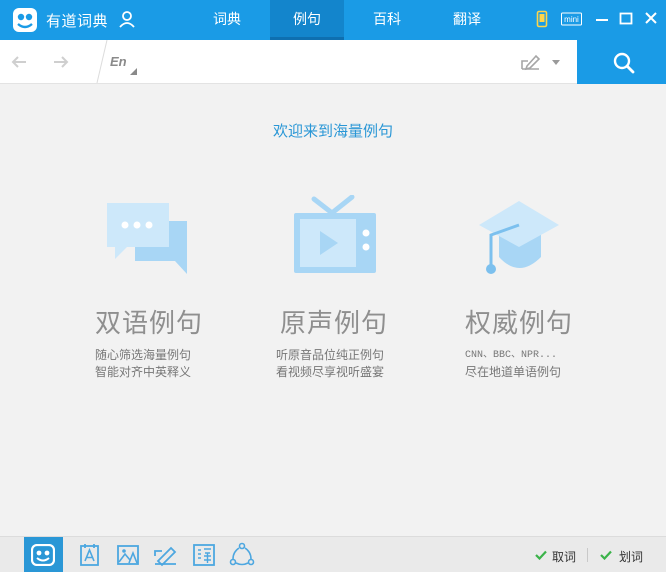 Image resolution: width=666 pixels, height=572 pixels. Describe the element at coordinates (77, 21) in the screenshot. I see `app-title: 有道词典` at that location.